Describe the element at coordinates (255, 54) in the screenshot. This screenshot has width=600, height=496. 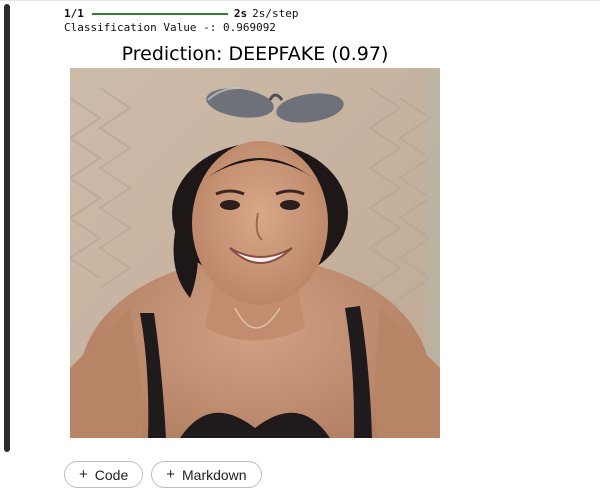
I see `figure-title: Prediction: DEEPFAKE (0.97)` at that location.